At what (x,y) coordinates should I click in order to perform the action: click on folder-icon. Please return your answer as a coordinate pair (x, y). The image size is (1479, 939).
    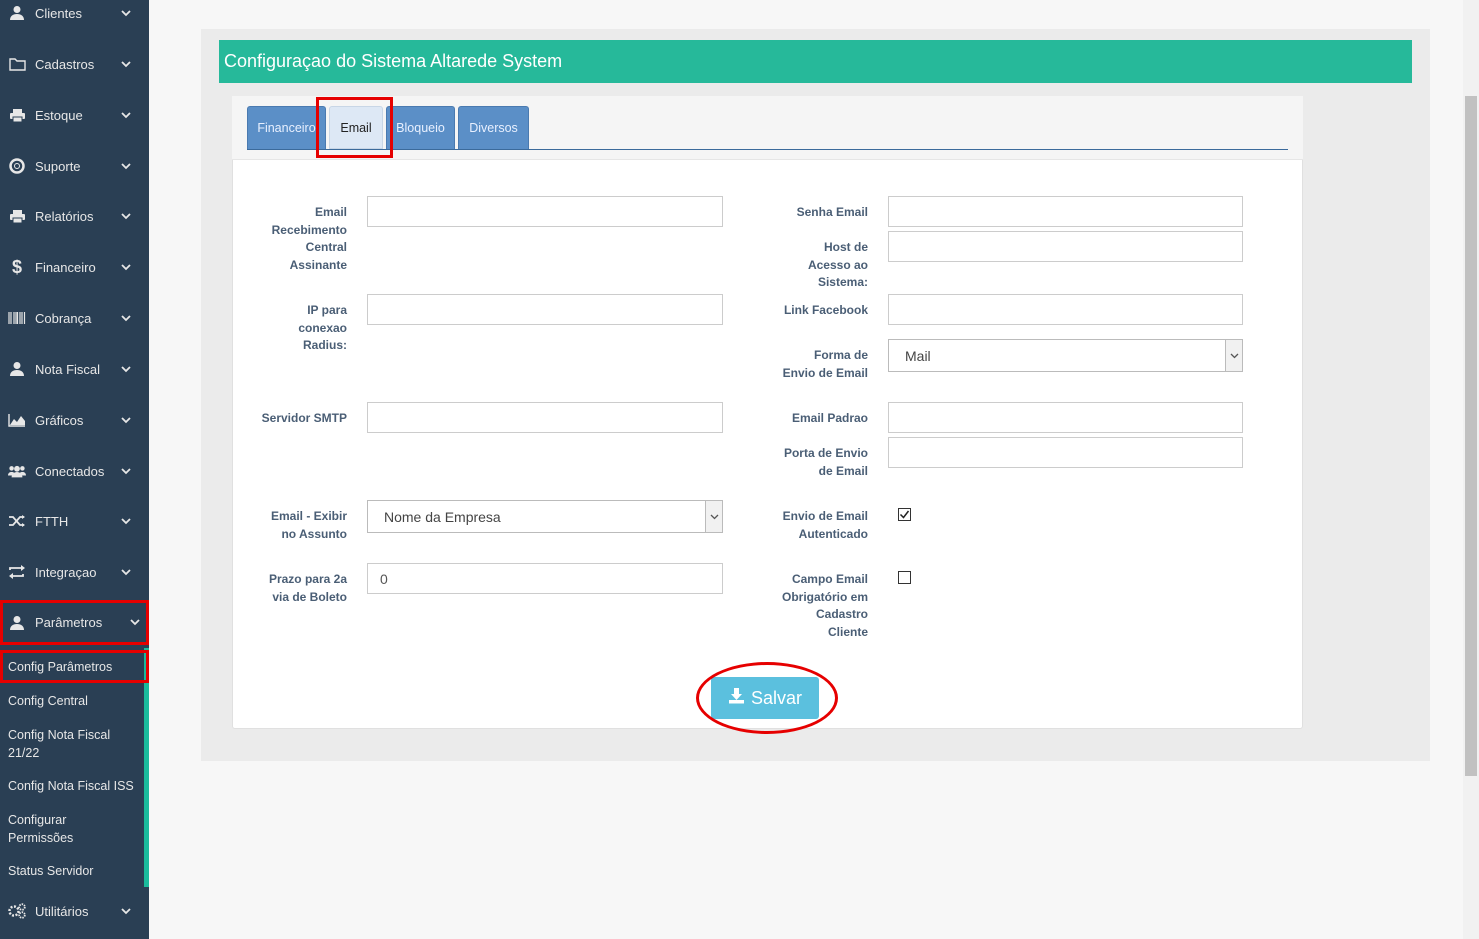
    Looking at the image, I should click on (17, 64).